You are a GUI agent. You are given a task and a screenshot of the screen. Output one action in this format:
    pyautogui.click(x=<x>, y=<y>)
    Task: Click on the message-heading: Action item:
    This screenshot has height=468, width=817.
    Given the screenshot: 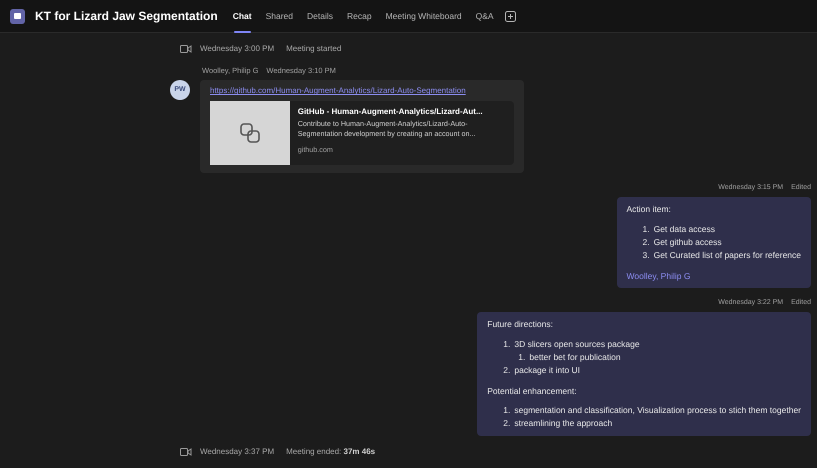 What is the action you would take?
    pyautogui.click(x=649, y=209)
    